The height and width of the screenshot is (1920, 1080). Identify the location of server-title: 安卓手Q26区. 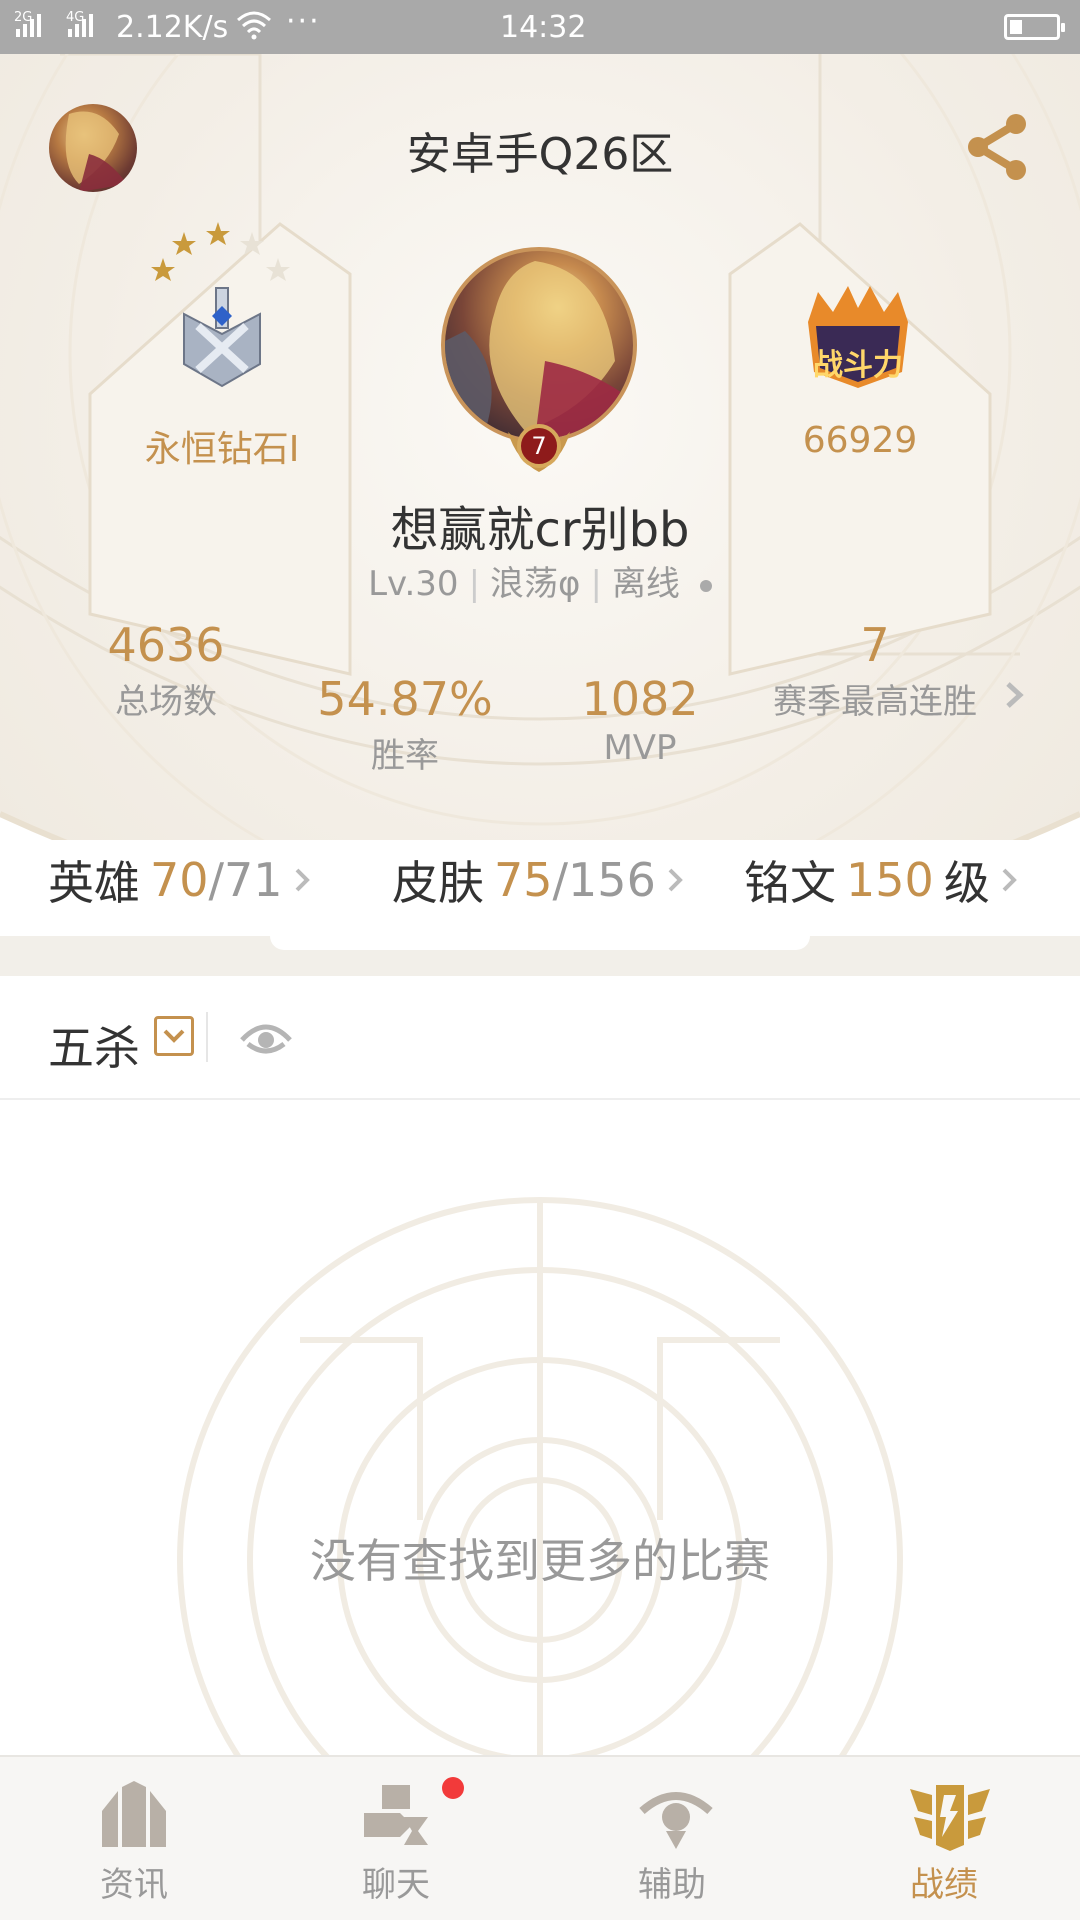
(540, 154).